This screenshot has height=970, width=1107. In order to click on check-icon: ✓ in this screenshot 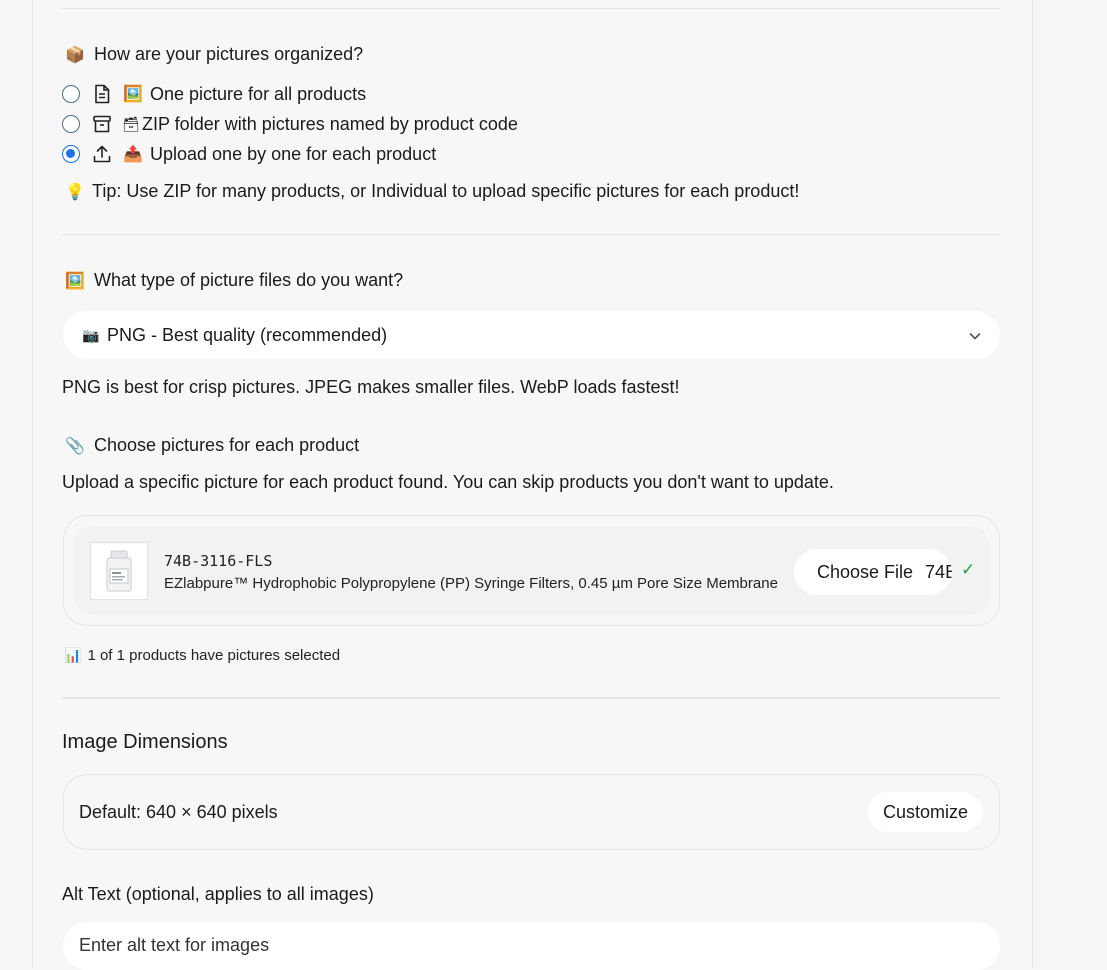, I will do `click(968, 569)`.